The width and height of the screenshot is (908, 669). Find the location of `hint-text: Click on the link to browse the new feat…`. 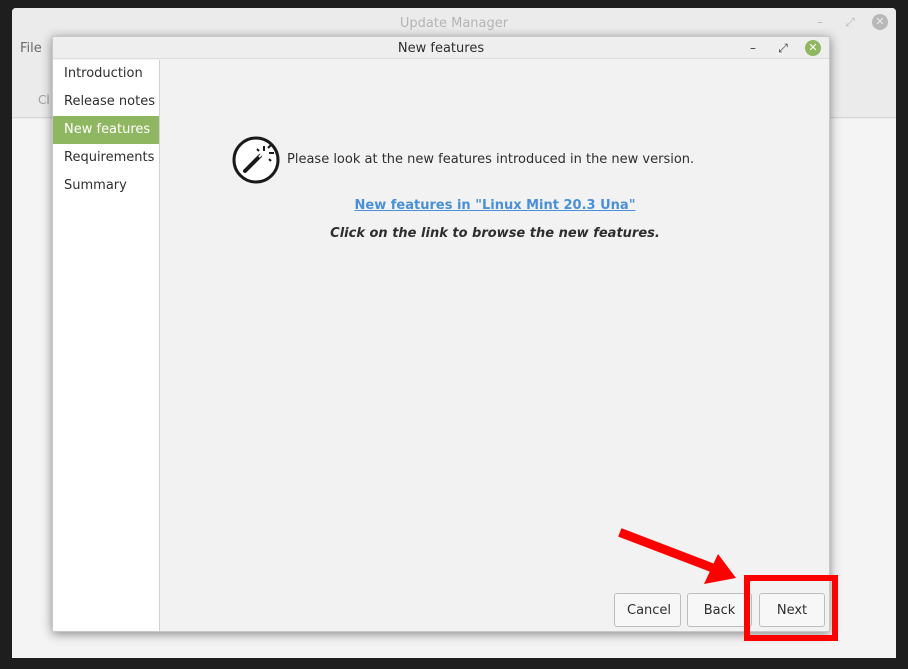

hint-text: Click on the link to browse the new feat… is located at coordinates (495, 233).